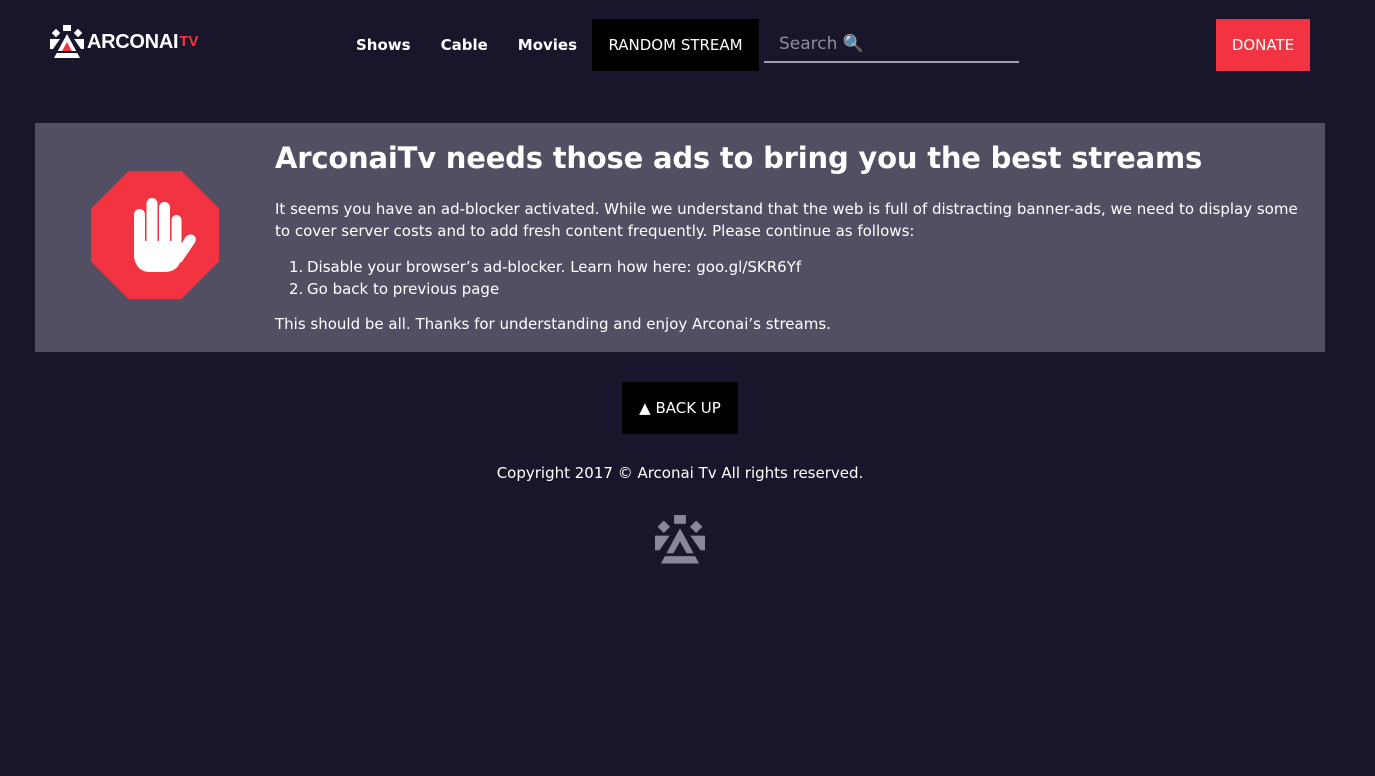 The height and width of the screenshot is (776, 1375). I want to click on search-input, so click(891, 44).